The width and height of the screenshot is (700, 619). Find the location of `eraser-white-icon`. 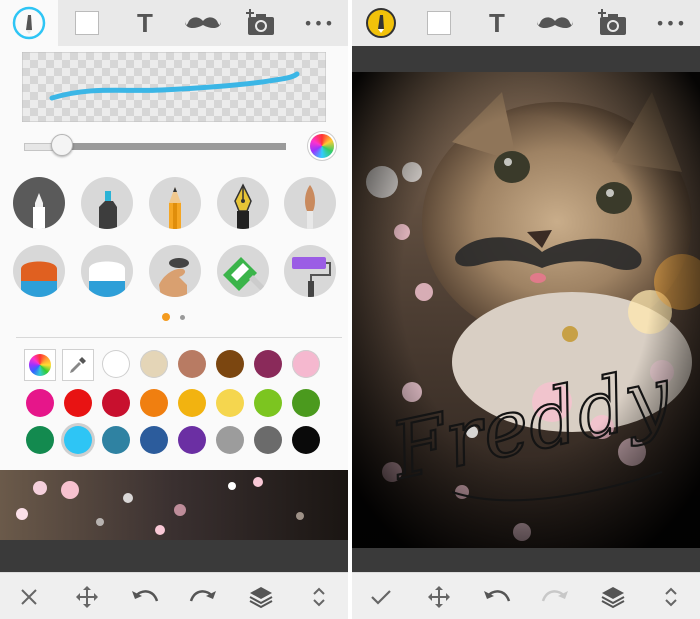

eraser-white-icon is located at coordinates (107, 279).